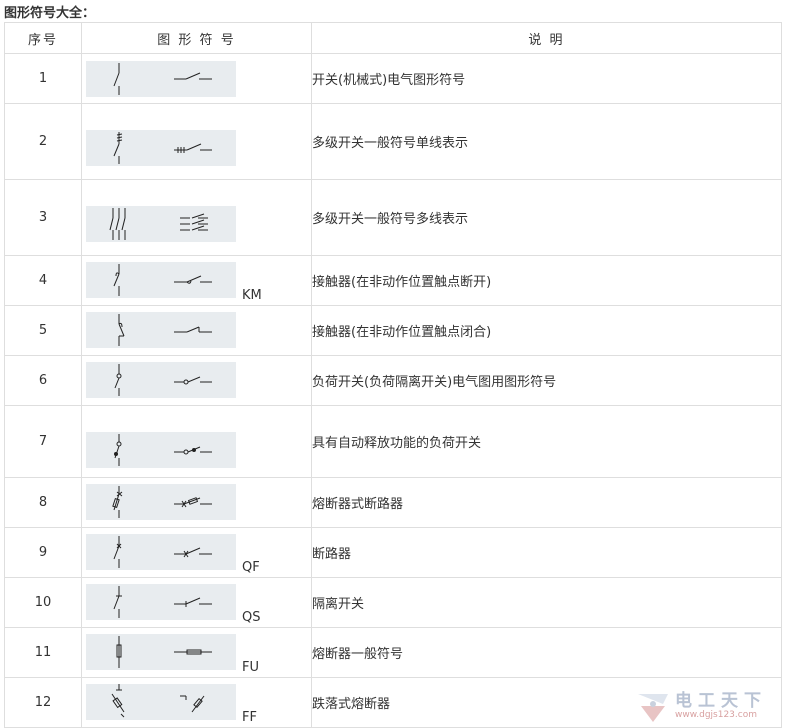 The height and width of the screenshot is (728, 790). Describe the element at coordinates (196, 38) in the screenshot. I see `header-symbol: 图 形 符 号` at that location.